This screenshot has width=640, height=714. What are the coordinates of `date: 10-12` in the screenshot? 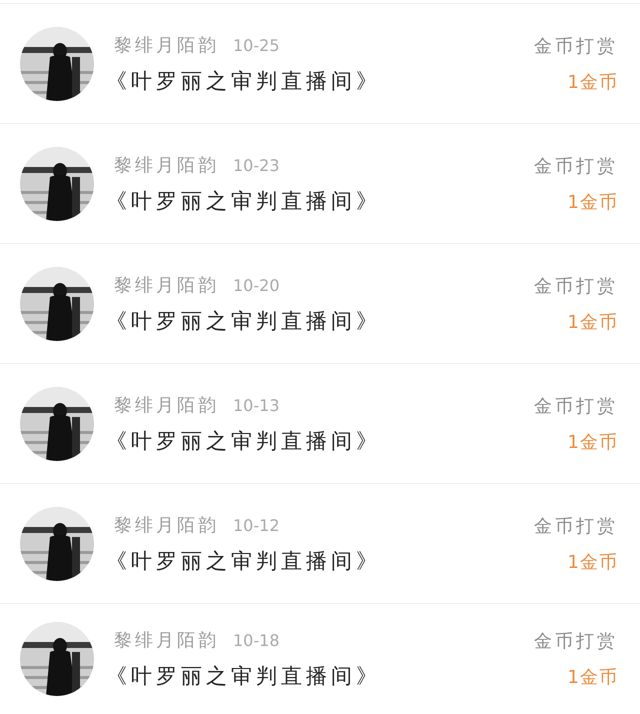 It's located at (256, 525).